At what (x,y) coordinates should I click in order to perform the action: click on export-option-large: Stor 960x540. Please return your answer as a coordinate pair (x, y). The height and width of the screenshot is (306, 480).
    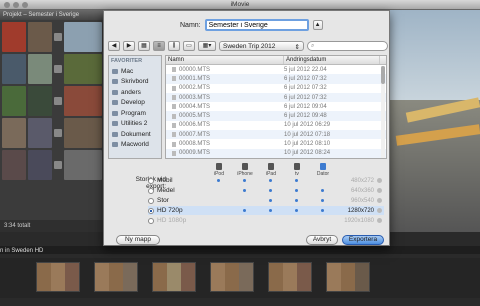
    Looking at the image, I should click on (266, 200).